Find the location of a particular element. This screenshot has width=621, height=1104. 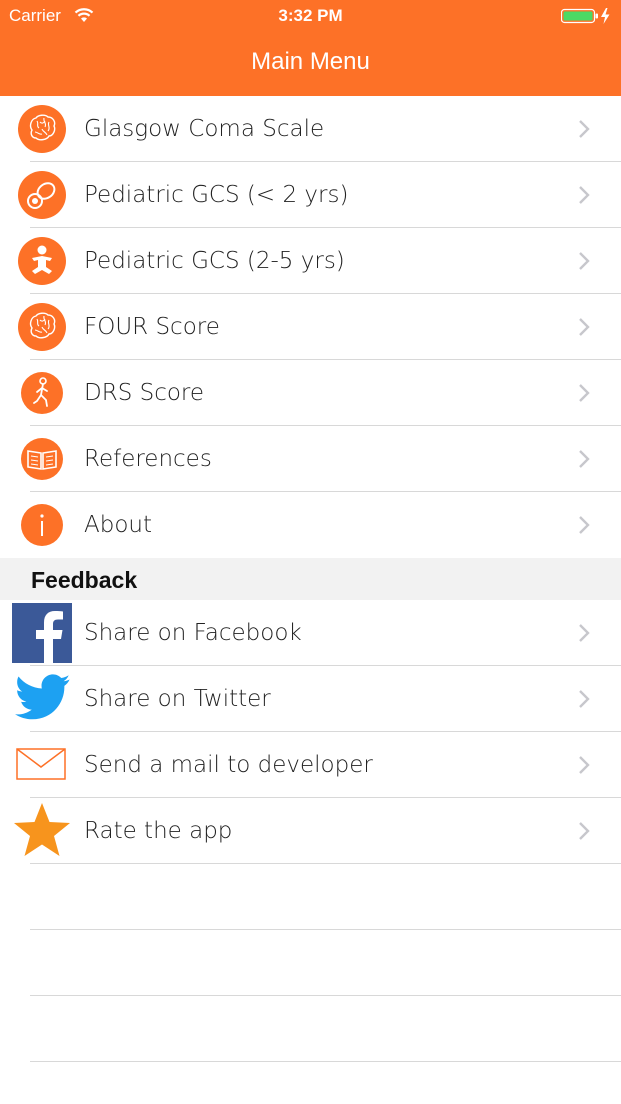

navigation-header: Carrier 3:32 PM Main Menu is located at coordinates (310, 48).